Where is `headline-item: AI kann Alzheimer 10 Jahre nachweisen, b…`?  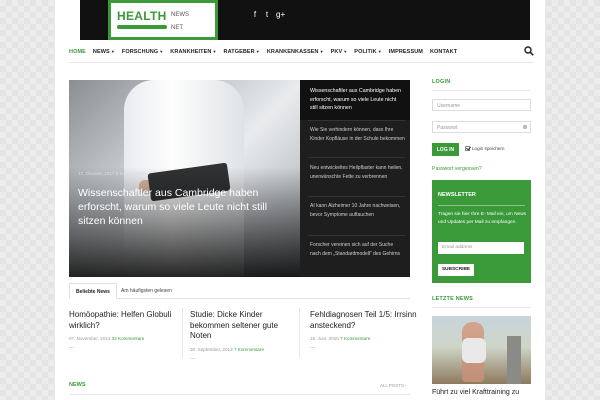 headline-item: AI kann Alzheimer 10 Jahre nachweisen, b… is located at coordinates (357, 210).